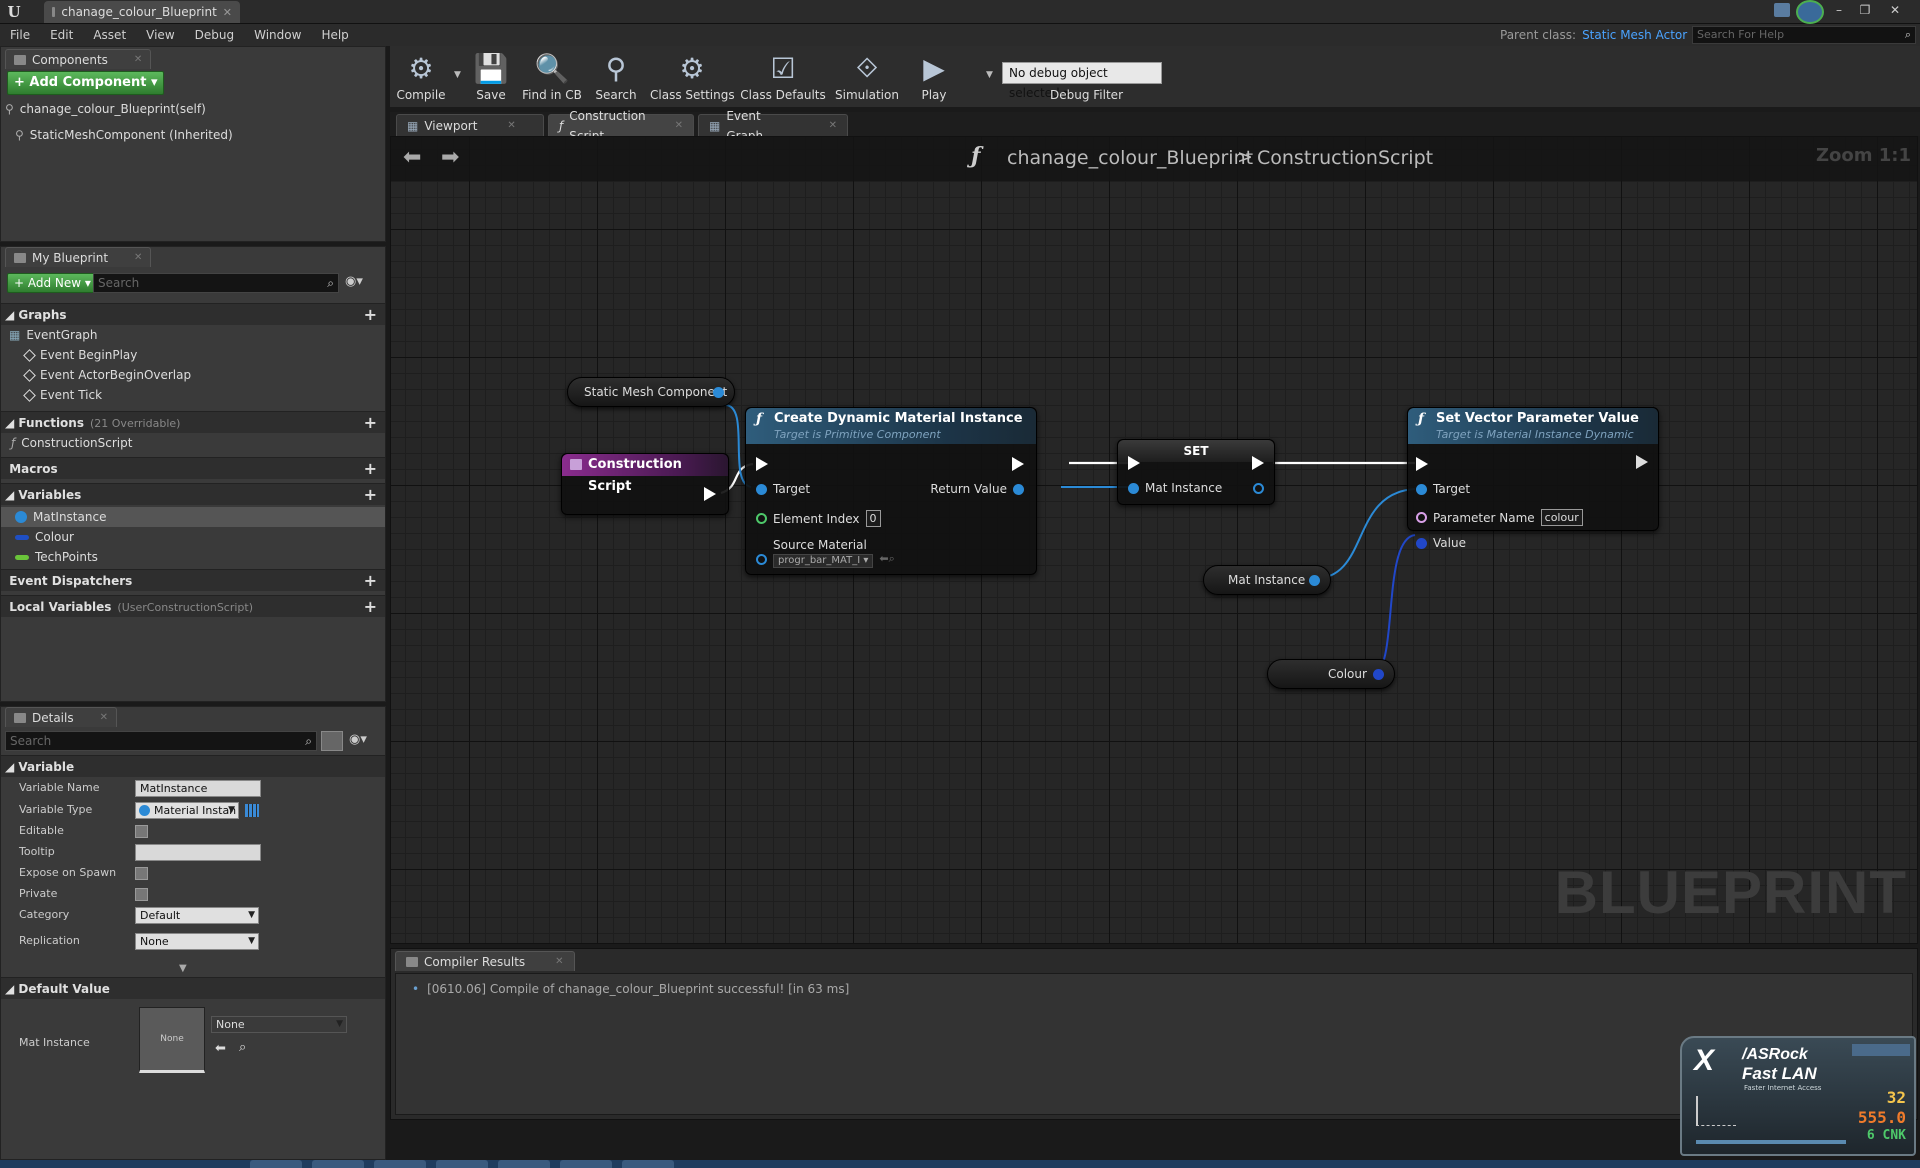  I want to click on replication-select: None, so click(197, 941).